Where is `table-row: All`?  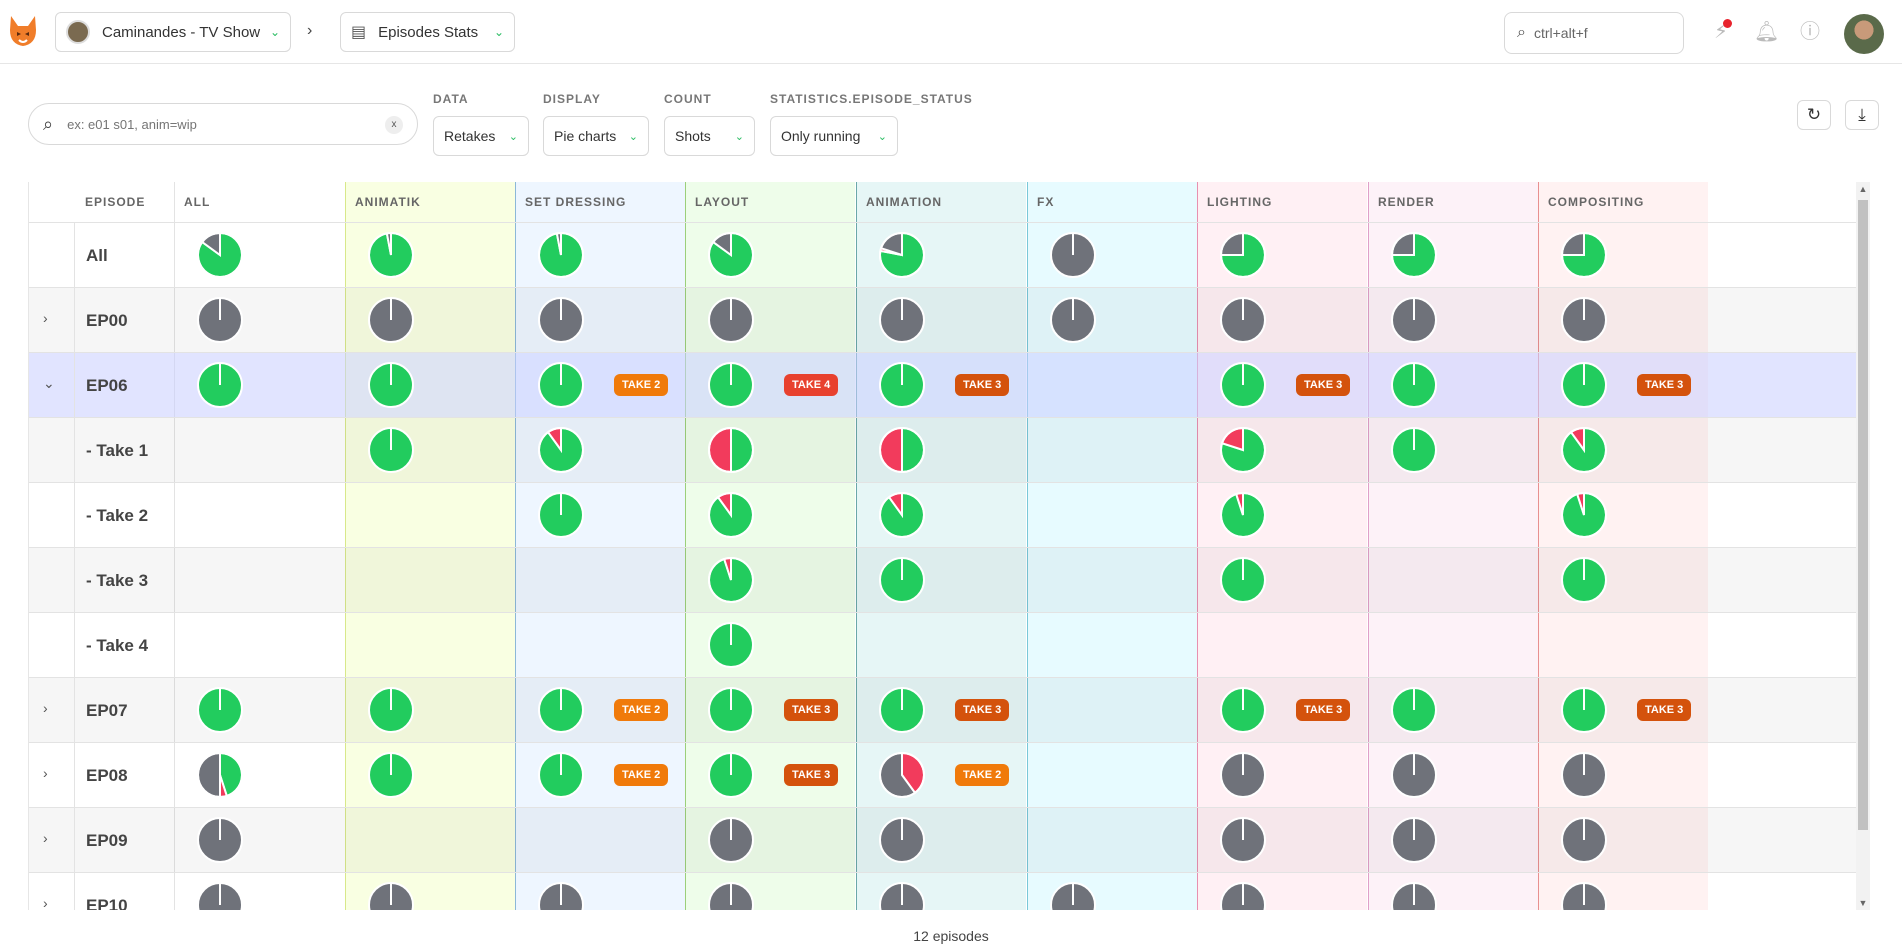
table-row: All is located at coordinates (944, 255).